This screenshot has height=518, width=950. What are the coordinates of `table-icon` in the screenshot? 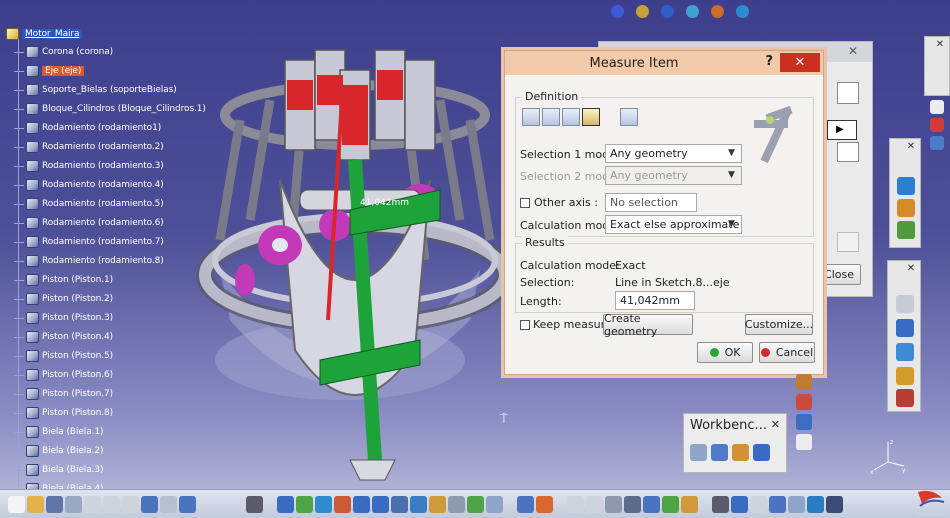 It's located at (632, 504).